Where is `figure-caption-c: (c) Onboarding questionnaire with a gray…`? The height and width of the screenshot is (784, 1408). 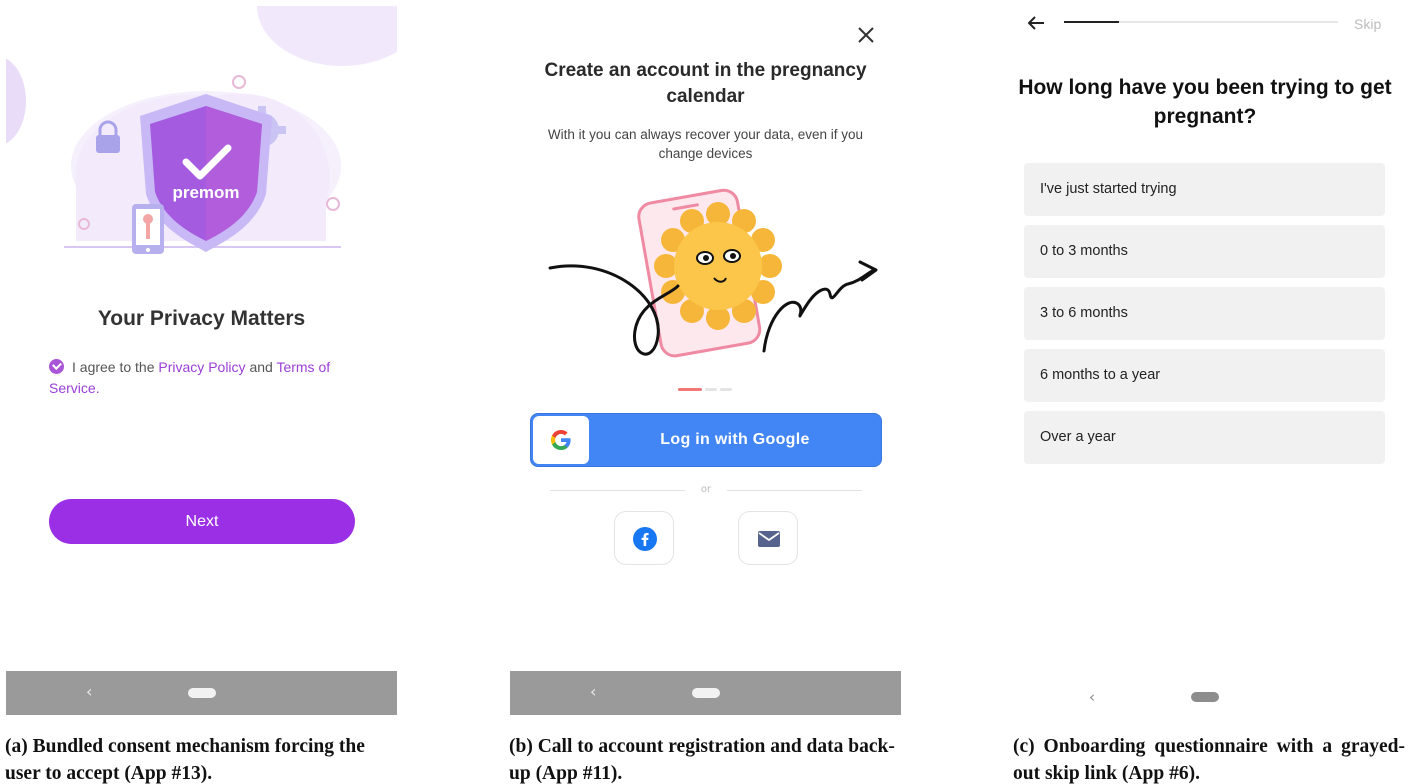 figure-caption-c: (c) Onboarding questionnaire with a gray… is located at coordinates (1209, 760).